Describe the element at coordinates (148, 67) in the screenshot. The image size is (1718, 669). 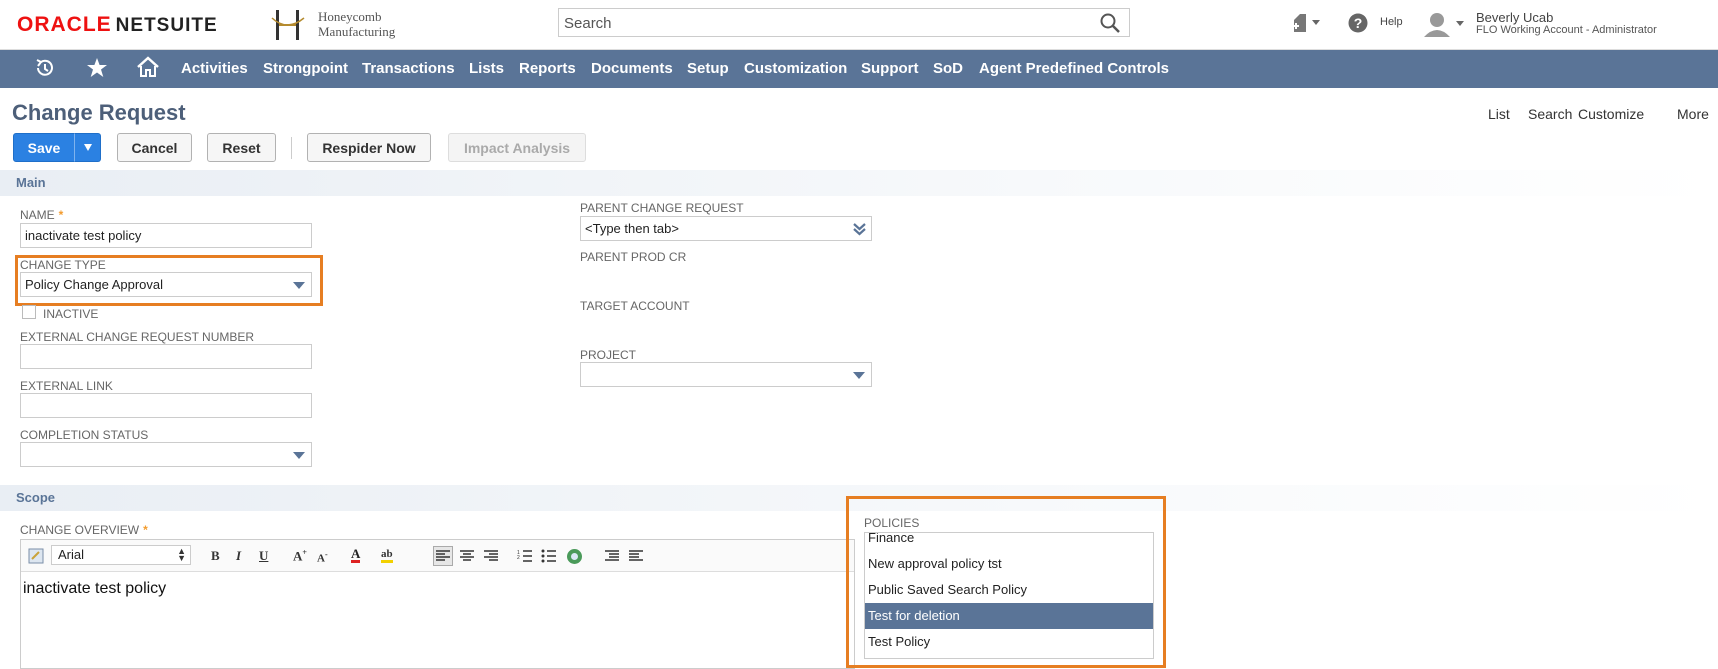
I see `home-icon` at that location.